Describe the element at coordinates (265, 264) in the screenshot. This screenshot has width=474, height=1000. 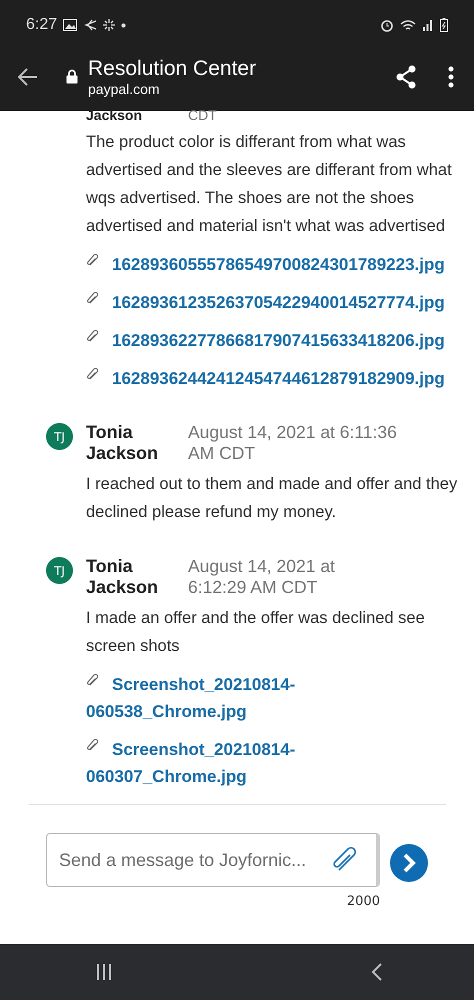
I see `attachment-link: 16289360555786549700824301789223.jpg` at that location.